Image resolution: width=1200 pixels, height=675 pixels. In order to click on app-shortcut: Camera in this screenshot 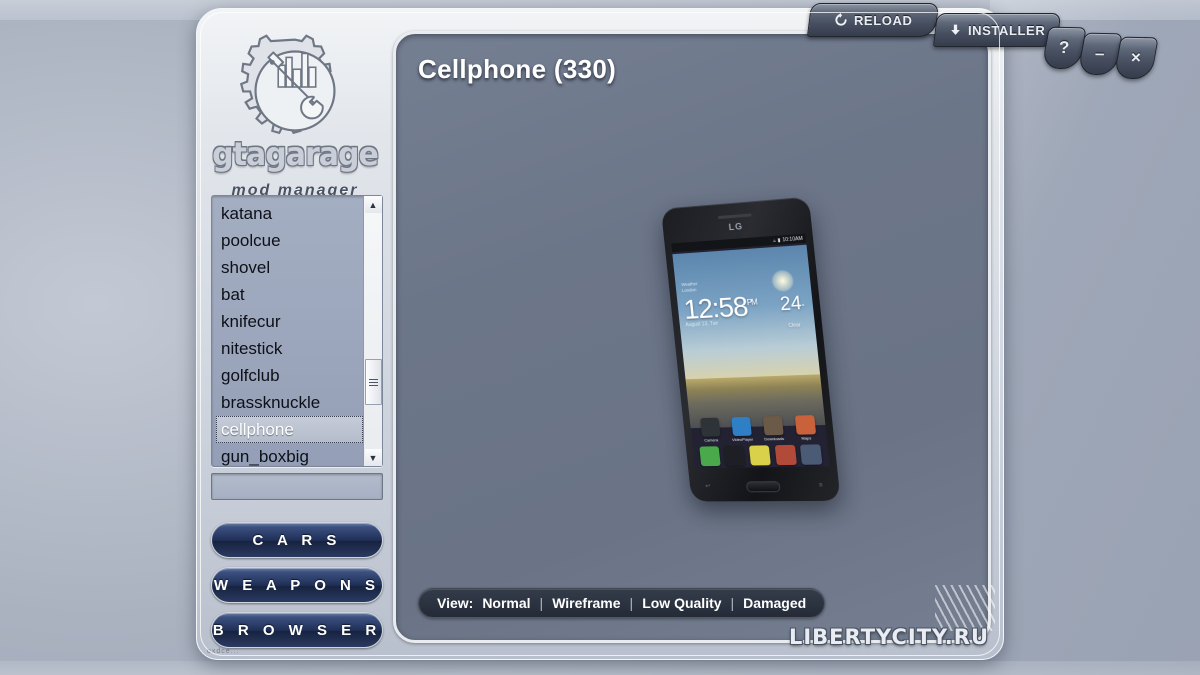, I will do `click(710, 430)`.